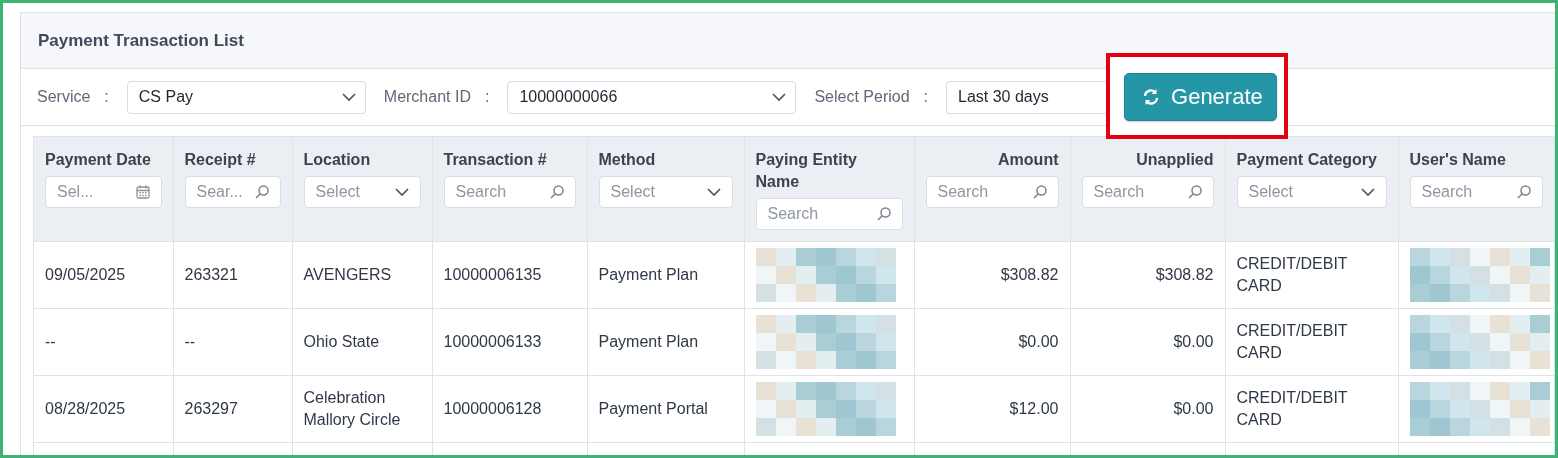 This screenshot has height=458, width=1558. Describe the element at coordinates (337, 160) in the screenshot. I see `column-title: Location` at that location.